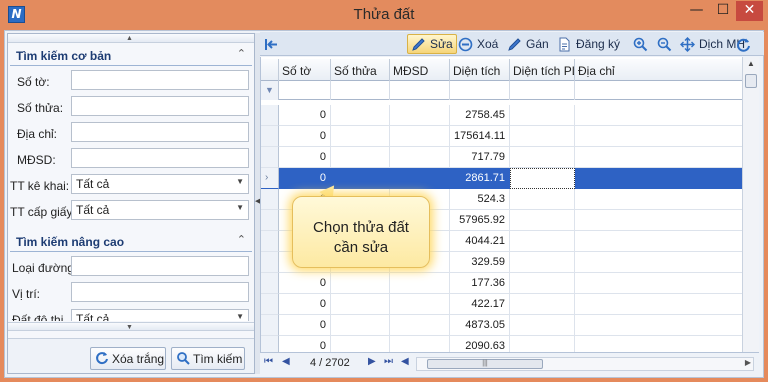 This screenshot has width=768, height=382. Describe the element at coordinates (388, 361) in the screenshot. I see `last-record-icon: ⏭` at that location.